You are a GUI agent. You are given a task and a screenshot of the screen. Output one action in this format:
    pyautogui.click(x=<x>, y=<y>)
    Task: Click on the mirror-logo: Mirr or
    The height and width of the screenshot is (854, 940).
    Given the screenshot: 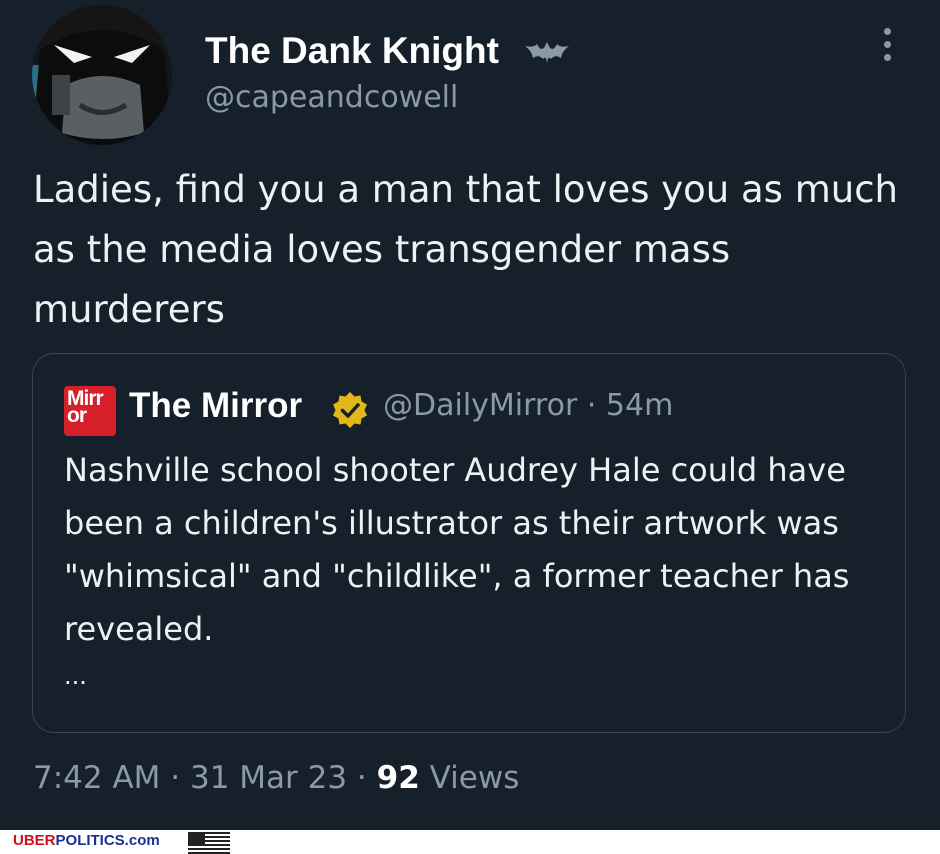 What is the action you would take?
    pyautogui.click(x=90, y=411)
    